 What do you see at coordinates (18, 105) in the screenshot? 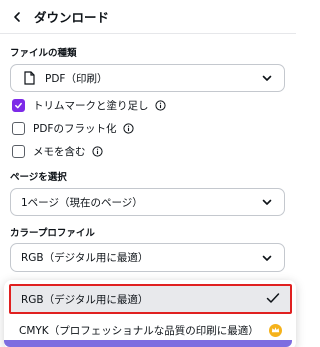
I see `checkbox-checked` at bounding box center [18, 105].